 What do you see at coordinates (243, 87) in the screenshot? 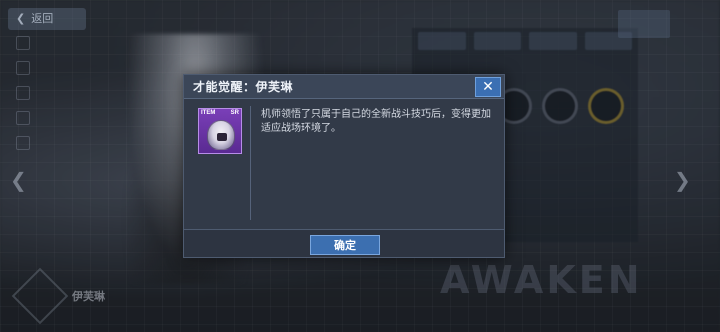
I see `dialog-title: 才能觉醒：伊芙琳` at bounding box center [243, 87].